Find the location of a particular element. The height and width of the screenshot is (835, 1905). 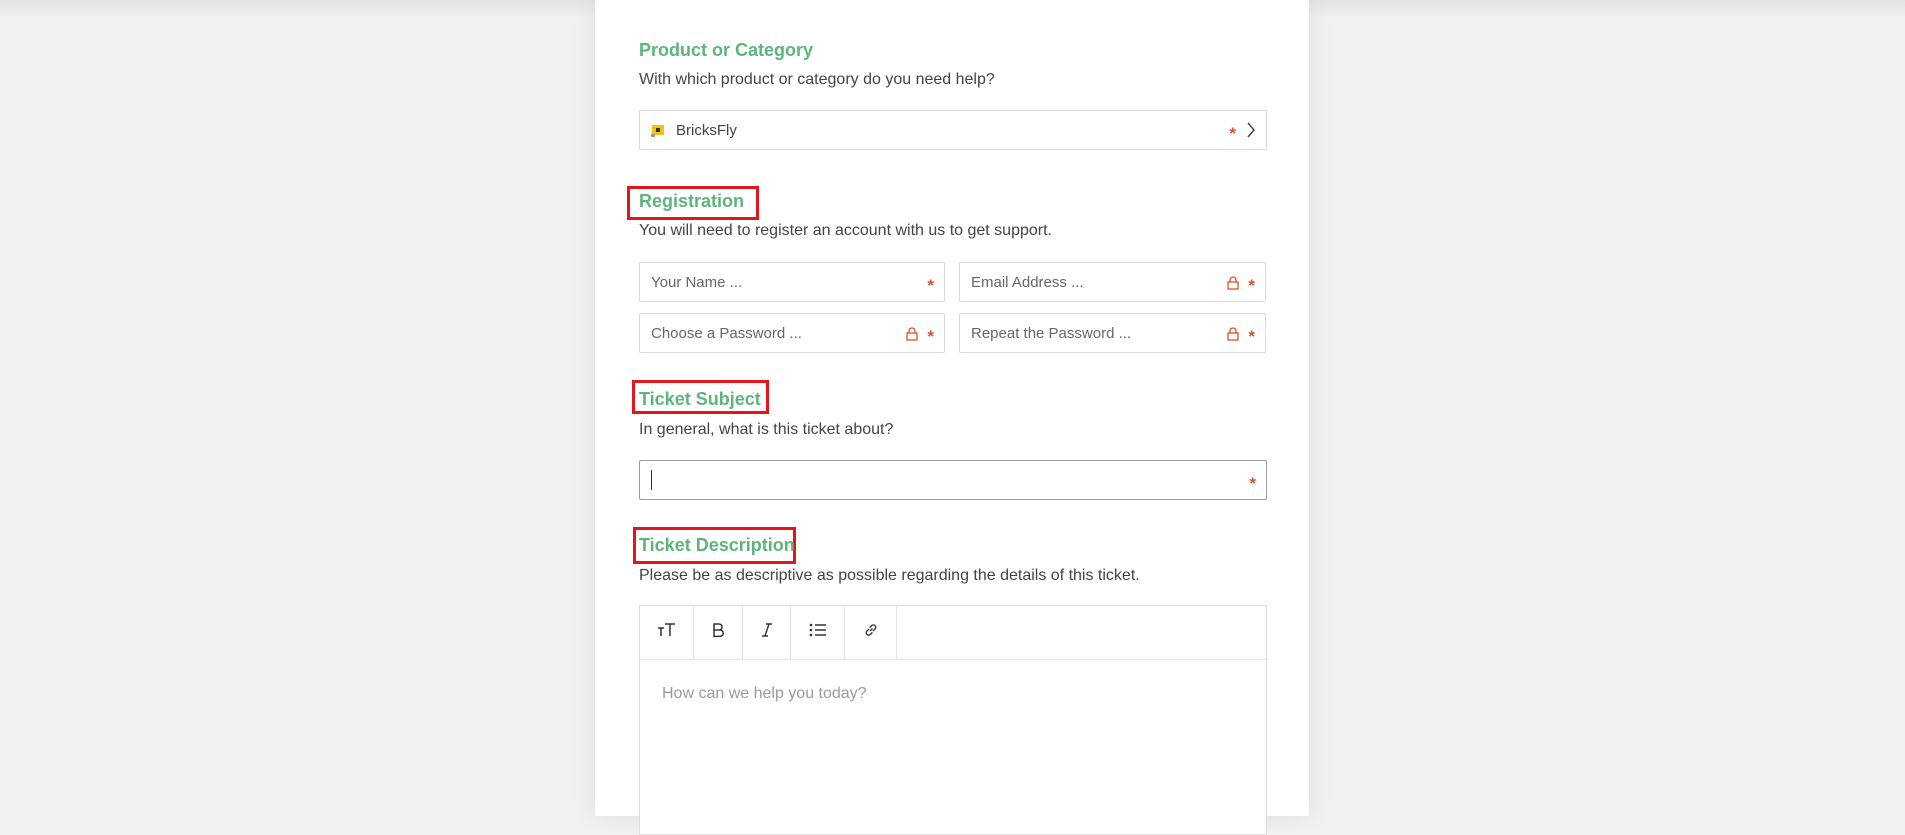

product-logo-icon is located at coordinates (658, 130).